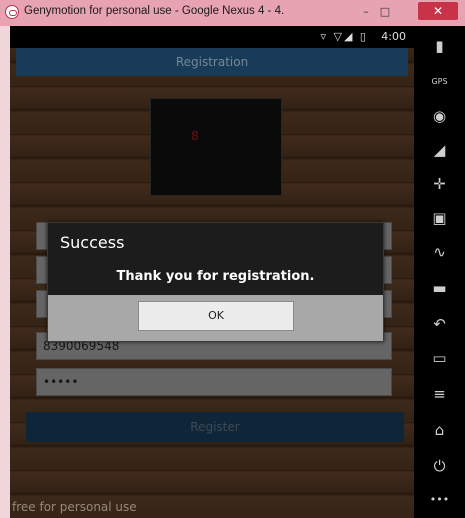  I want to click on menu-icon: ≡, so click(439, 394).